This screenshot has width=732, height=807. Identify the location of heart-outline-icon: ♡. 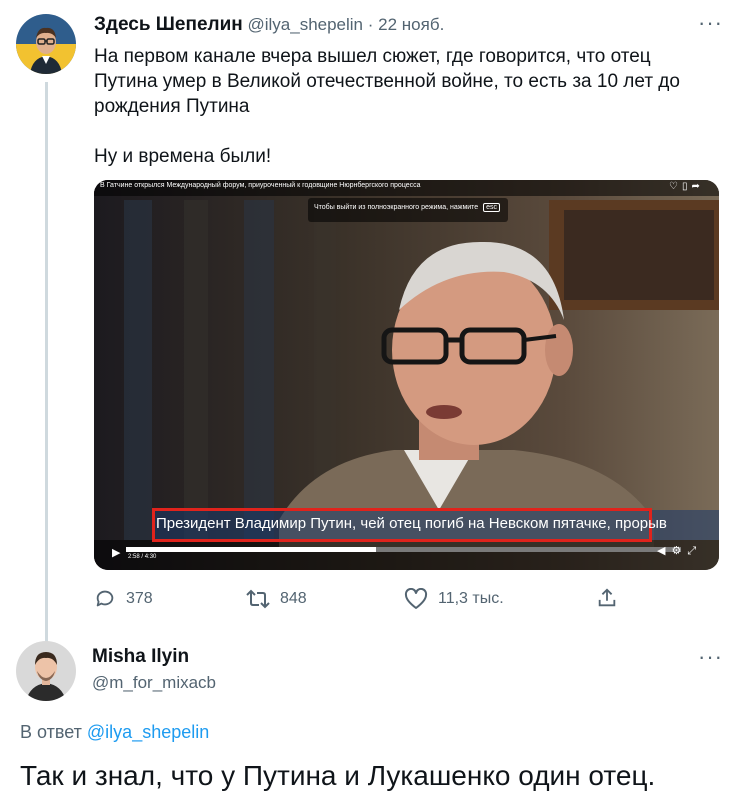
(675, 186).